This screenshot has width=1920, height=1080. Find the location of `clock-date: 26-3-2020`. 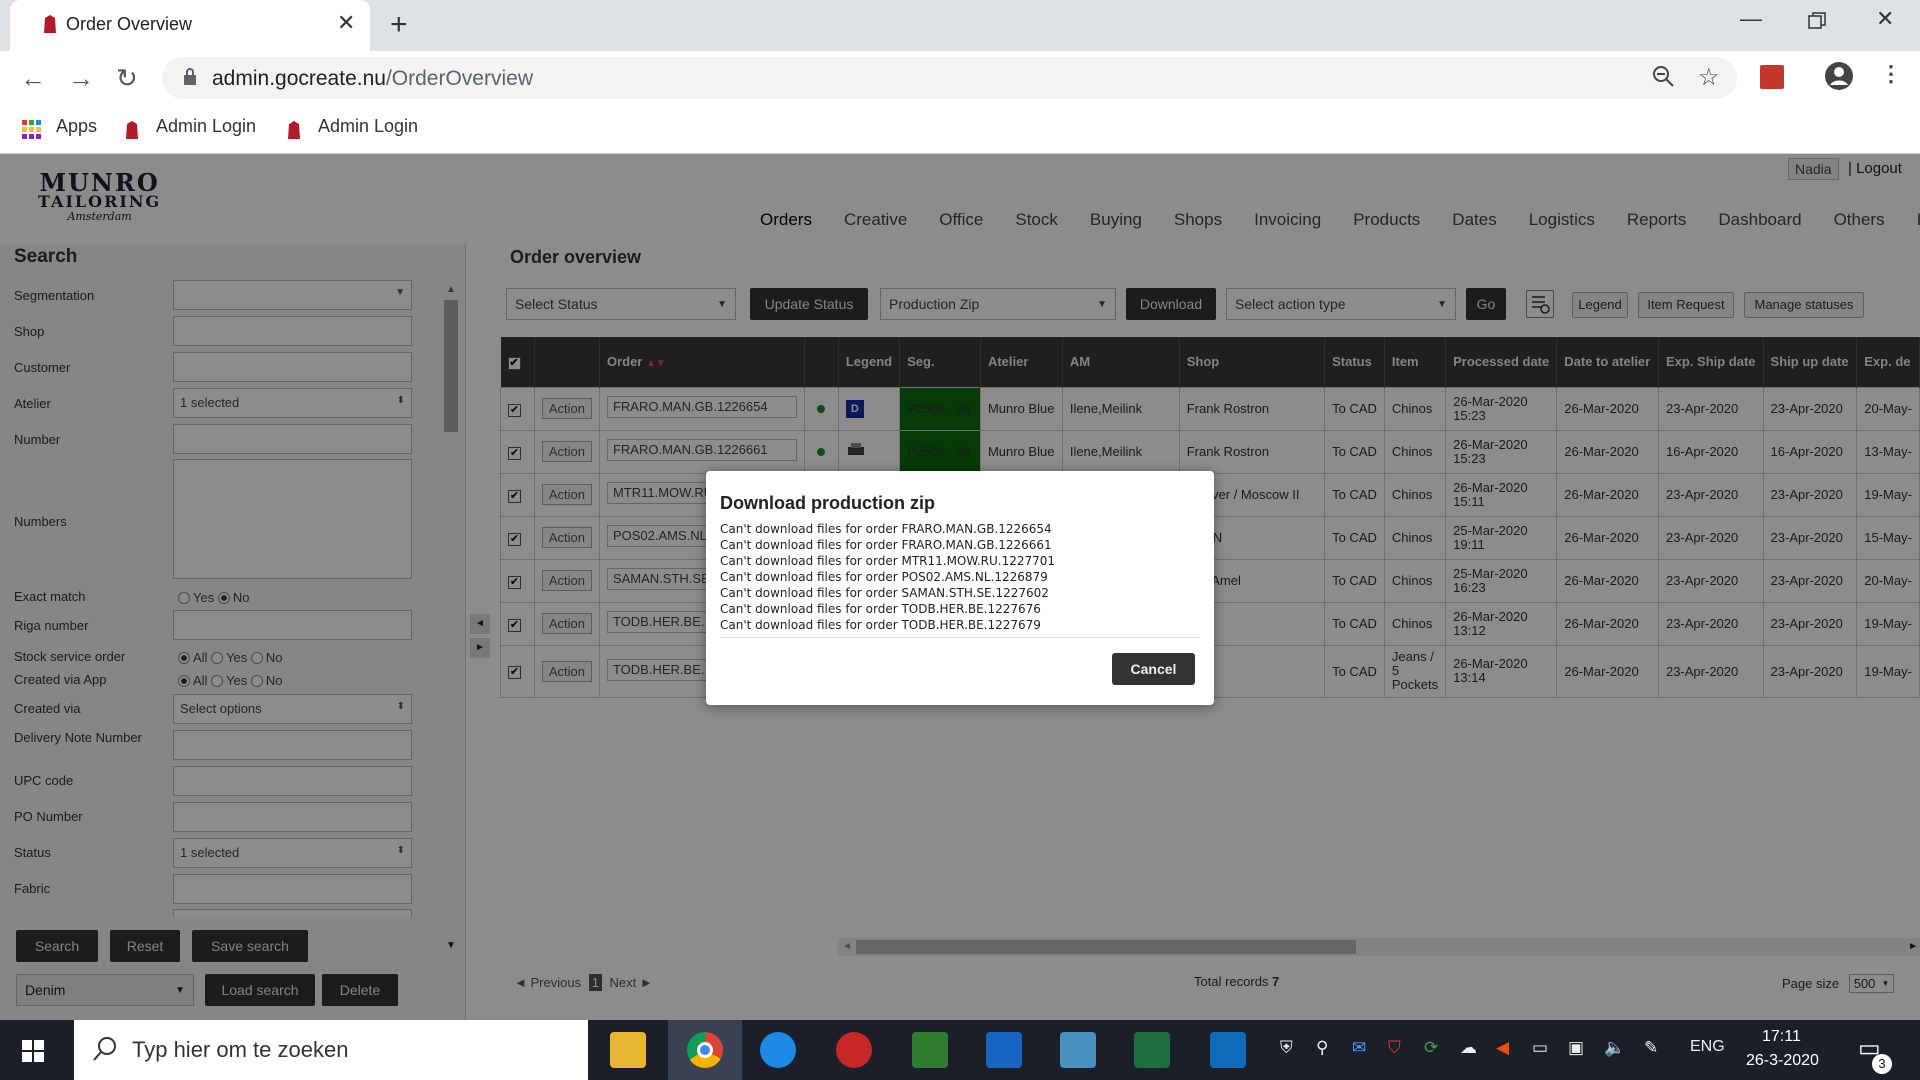

clock-date: 26-3-2020 is located at coordinates (1782, 1061).